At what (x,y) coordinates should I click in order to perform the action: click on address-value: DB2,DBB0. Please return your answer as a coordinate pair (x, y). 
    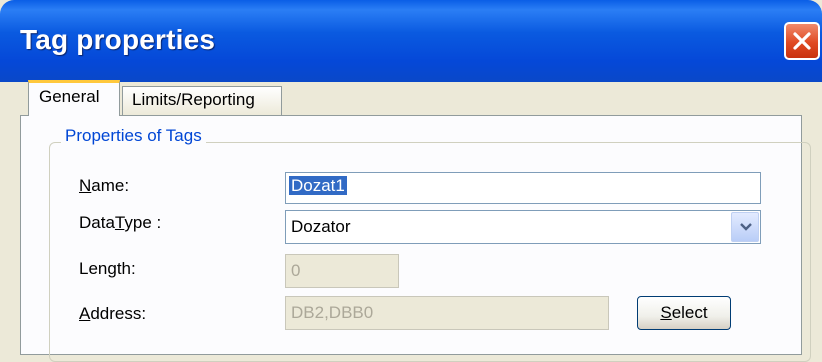
    Looking at the image, I should click on (332, 312).